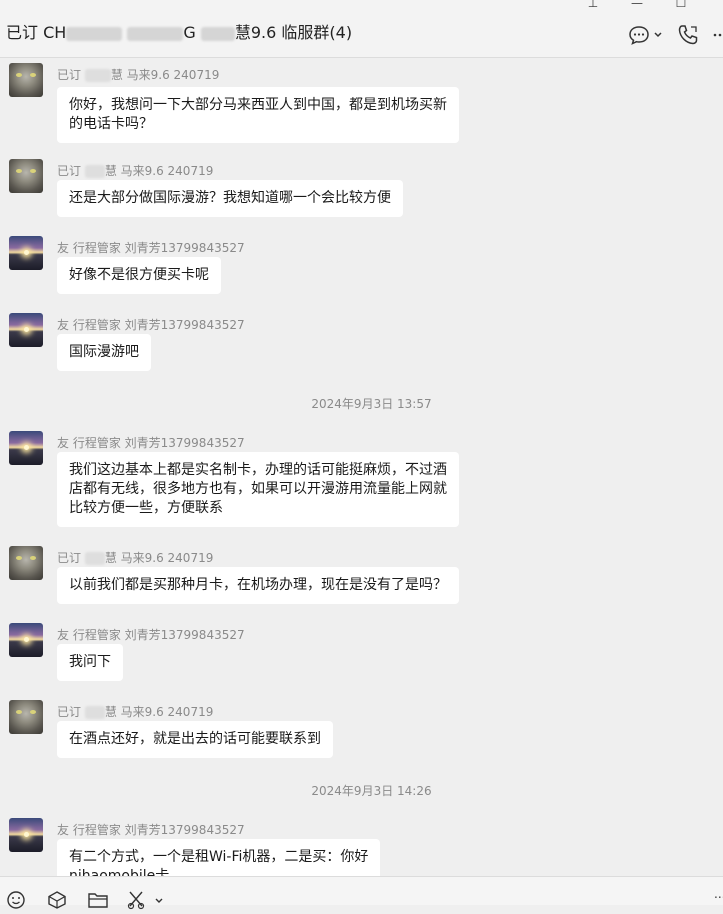 The height and width of the screenshot is (914, 723). I want to click on message-bubble: 以前我们都是买那种月卡，在机场办理，现在是没有了是吗？, so click(258, 585).